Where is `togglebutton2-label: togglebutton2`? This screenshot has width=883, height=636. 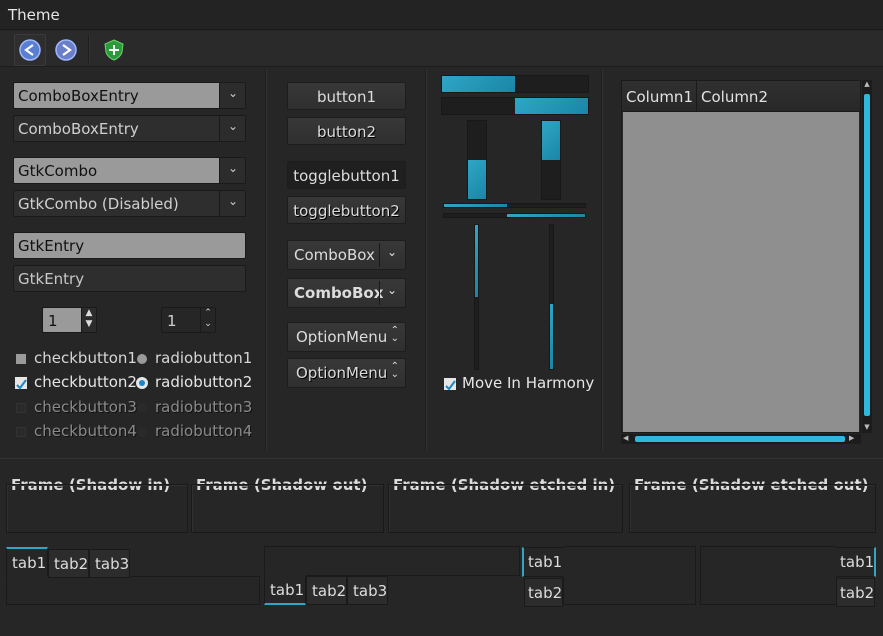 togglebutton2-label: togglebutton2 is located at coordinates (346, 211).